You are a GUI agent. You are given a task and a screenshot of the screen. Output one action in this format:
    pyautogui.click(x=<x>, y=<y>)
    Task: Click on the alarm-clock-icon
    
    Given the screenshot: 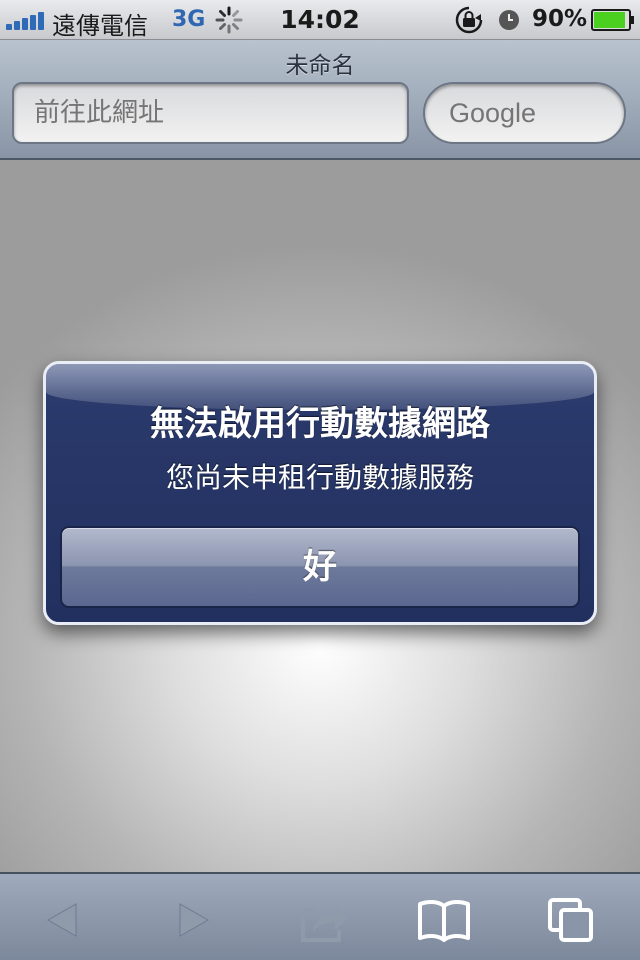 What is the action you would take?
    pyautogui.click(x=509, y=20)
    